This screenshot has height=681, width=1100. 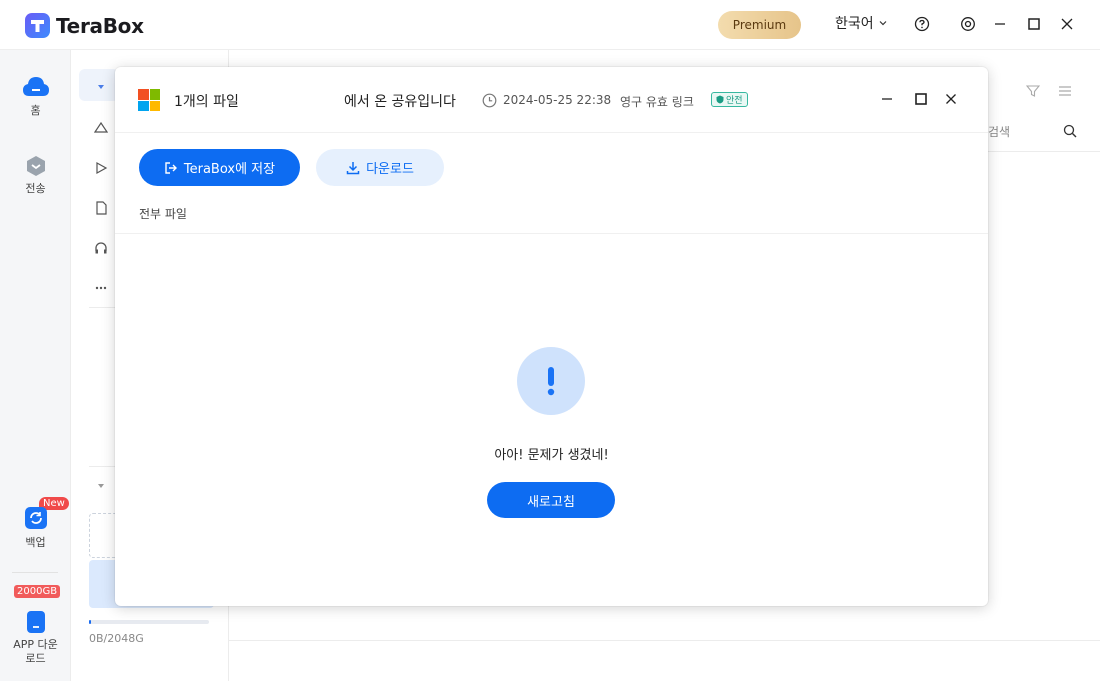 What do you see at coordinates (101, 128) in the screenshot?
I see `cloud-drive-icon` at bounding box center [101, 128].